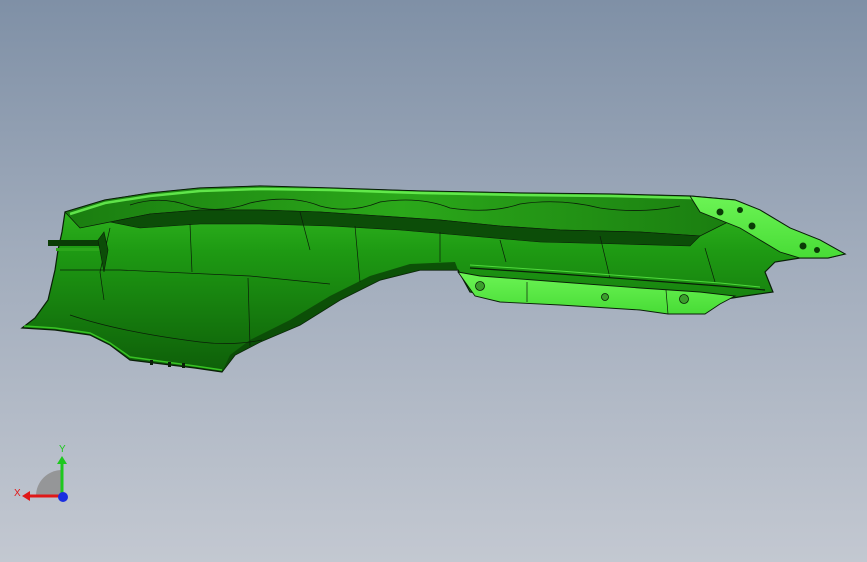 This screenshot has width=867, height=562. I want to click on y-axis-arrow, so click(62, 460).